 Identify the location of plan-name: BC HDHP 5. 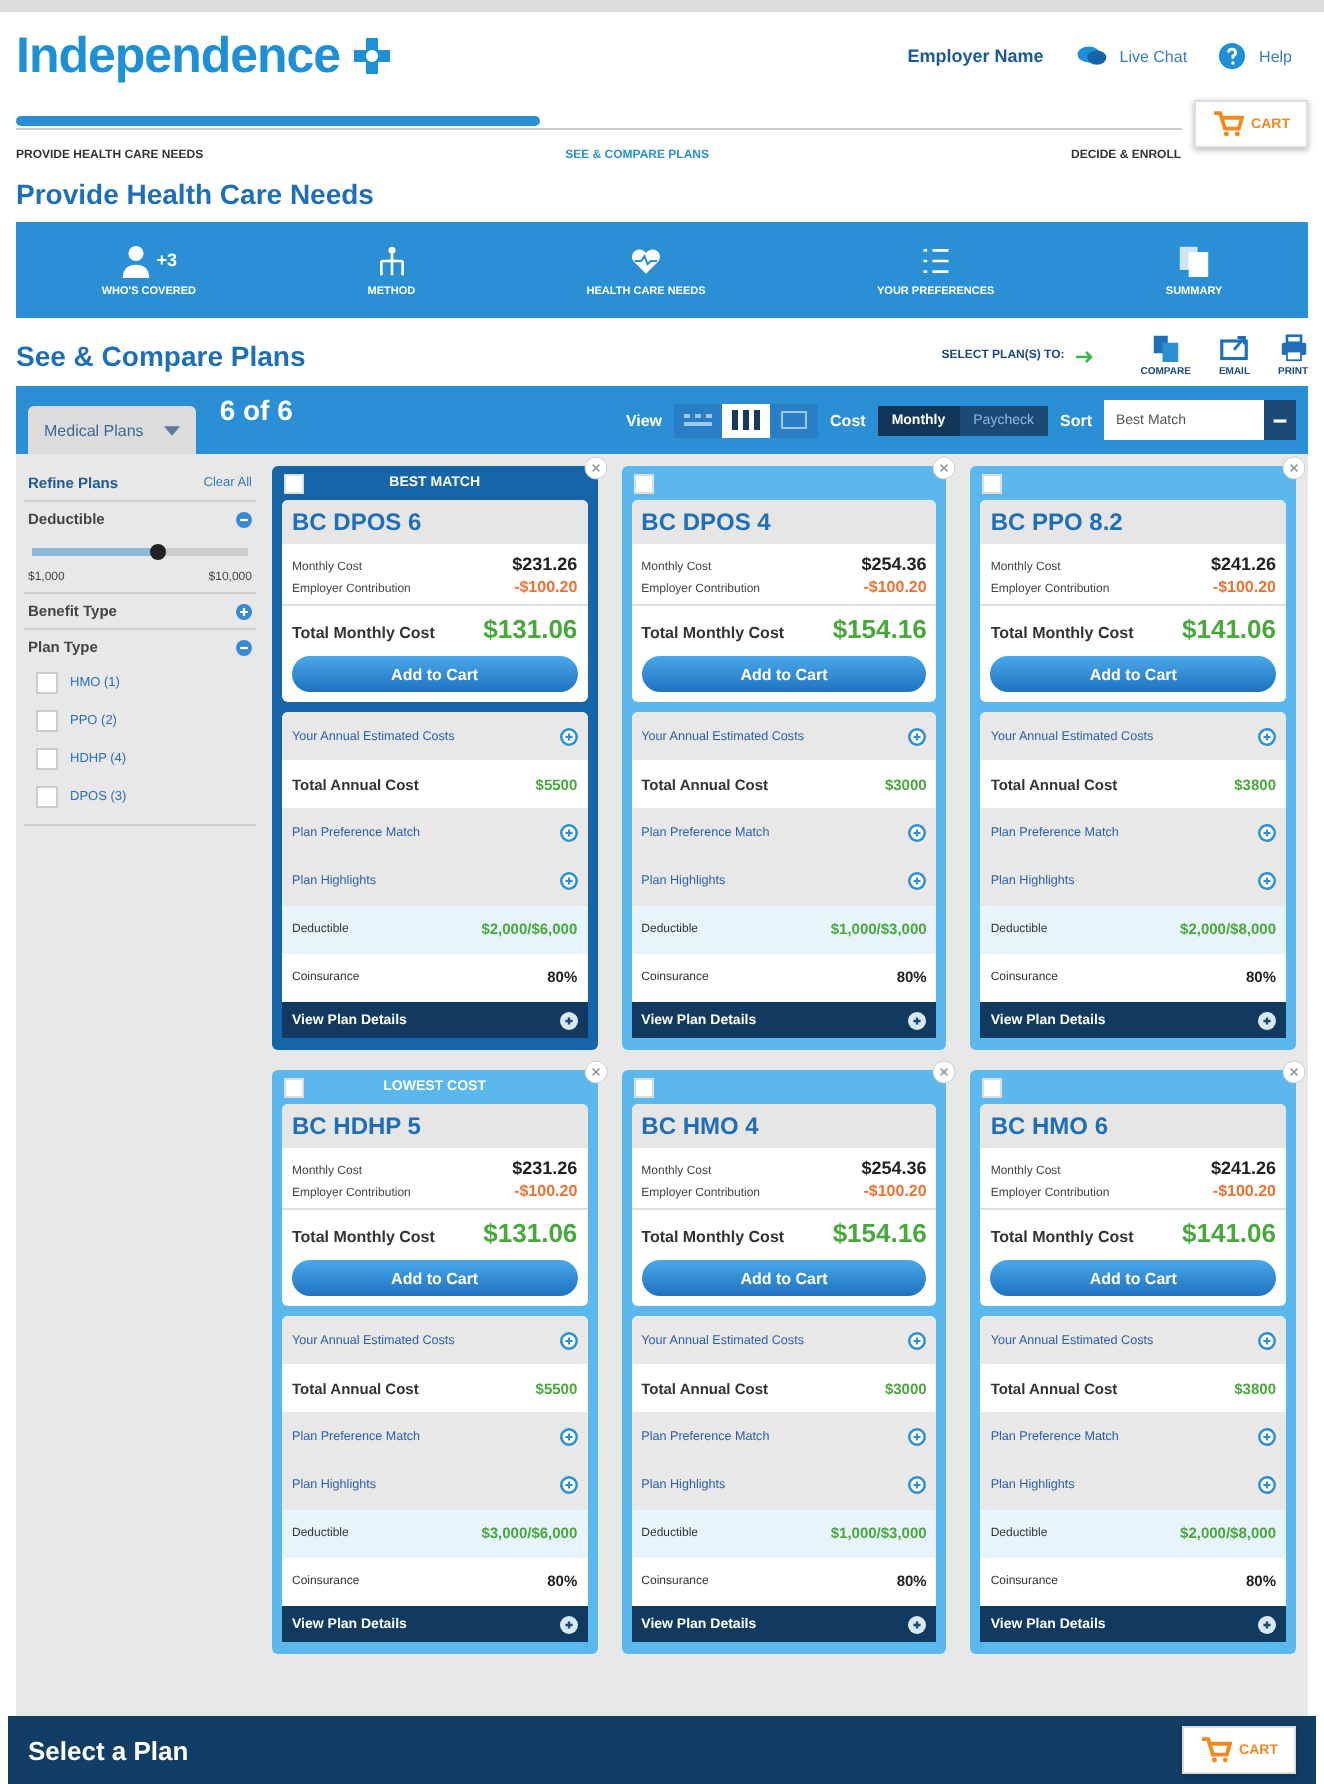
(435, 1126).